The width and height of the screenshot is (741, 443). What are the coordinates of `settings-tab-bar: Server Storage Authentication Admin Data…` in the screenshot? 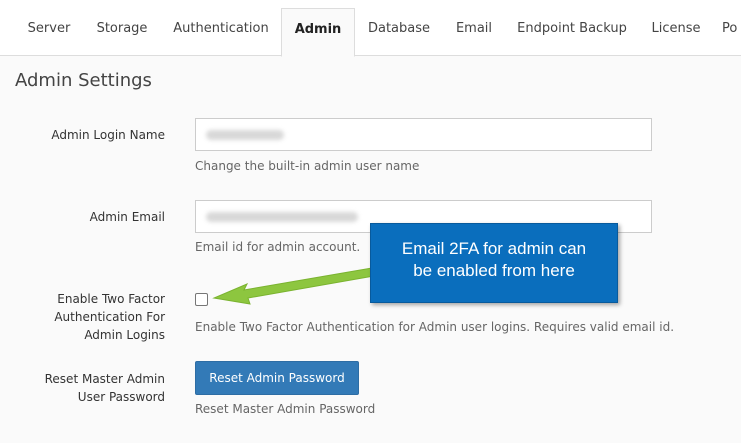 It's located at (370, 28).